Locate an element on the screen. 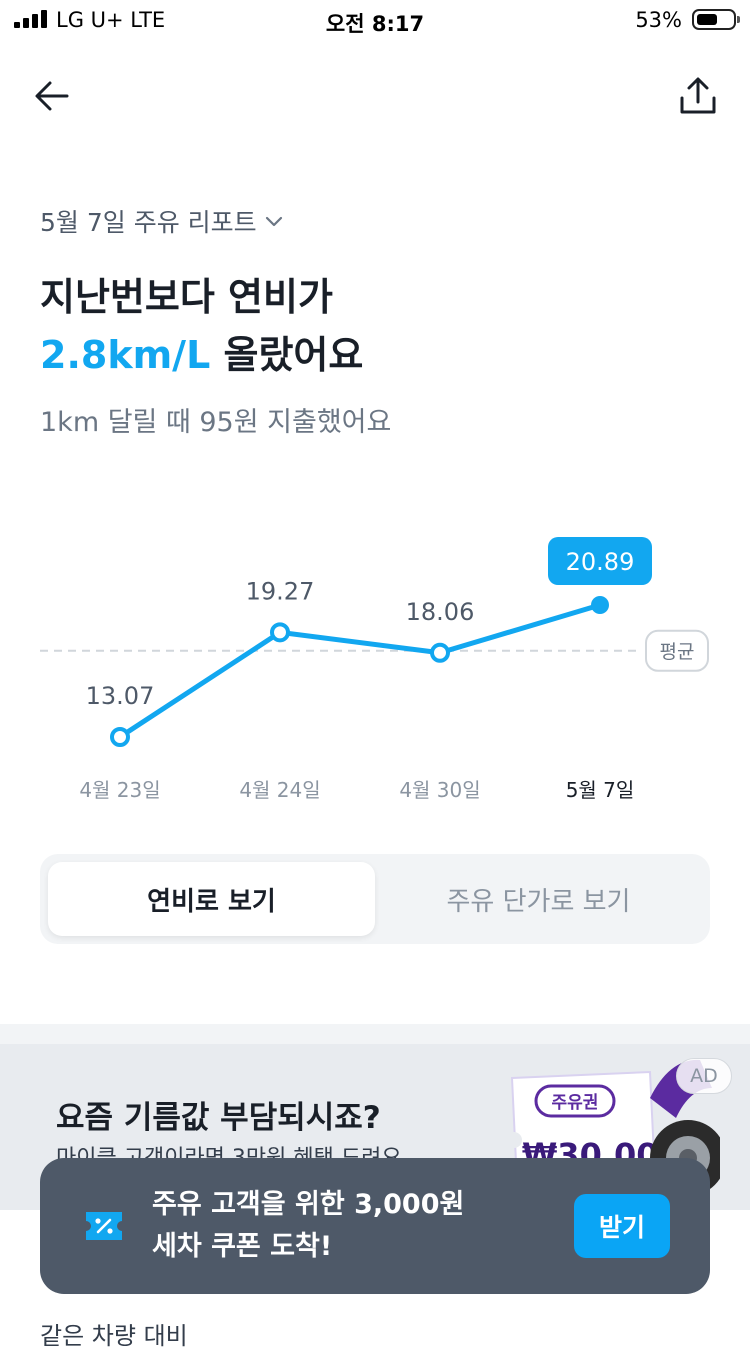 This screenshot has height=1351, width=750. battery-icon is located at coordinates (716, 19).